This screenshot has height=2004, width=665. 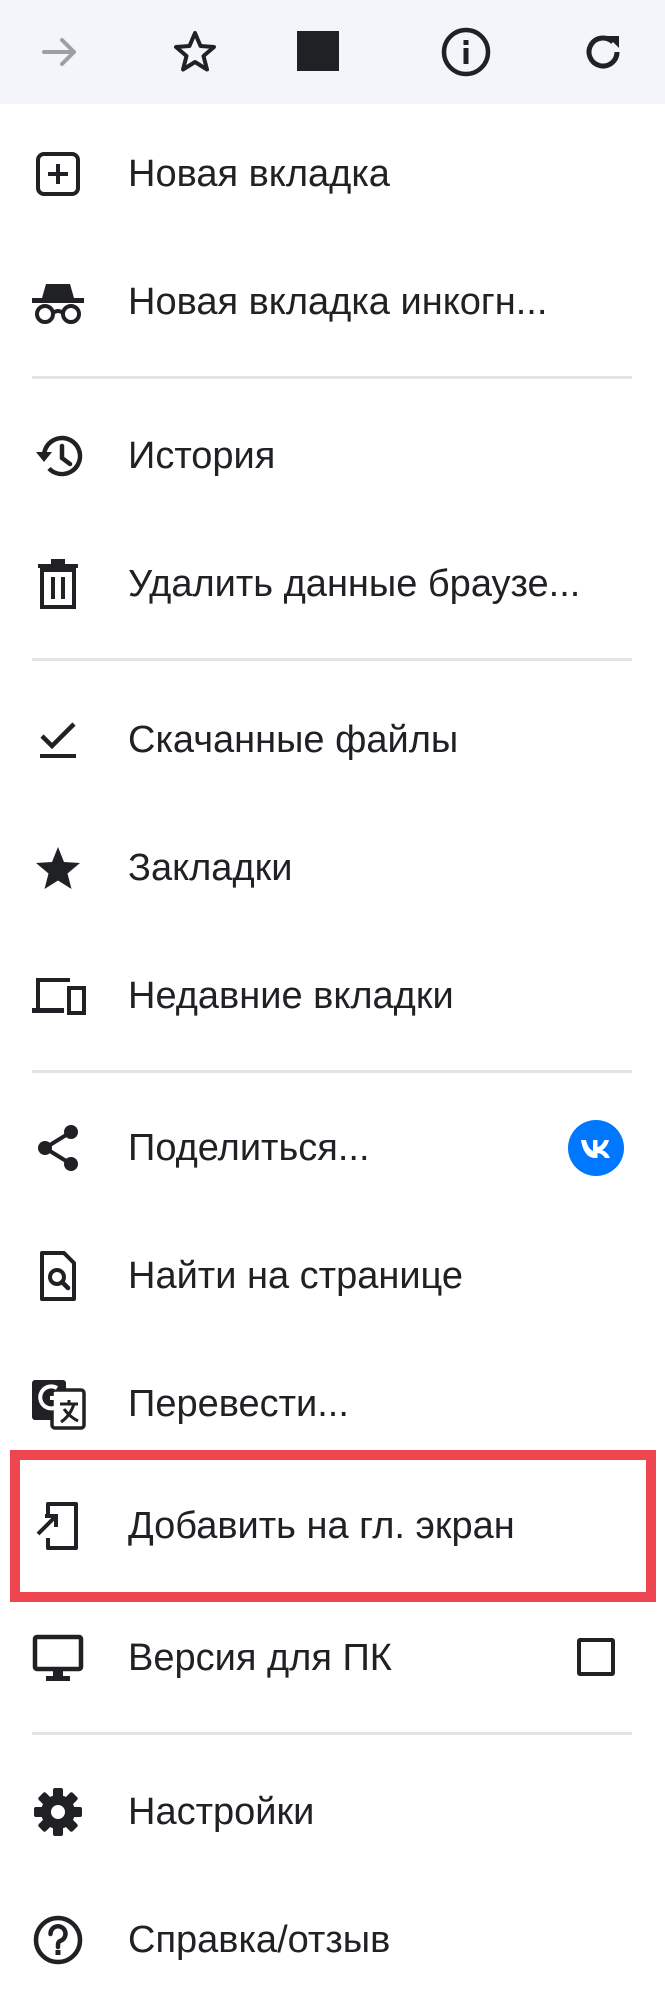 What do you see at coordinates (58, 1404) in the screenshot?
I see `translate-icon` at bounding box center [58, 1404].